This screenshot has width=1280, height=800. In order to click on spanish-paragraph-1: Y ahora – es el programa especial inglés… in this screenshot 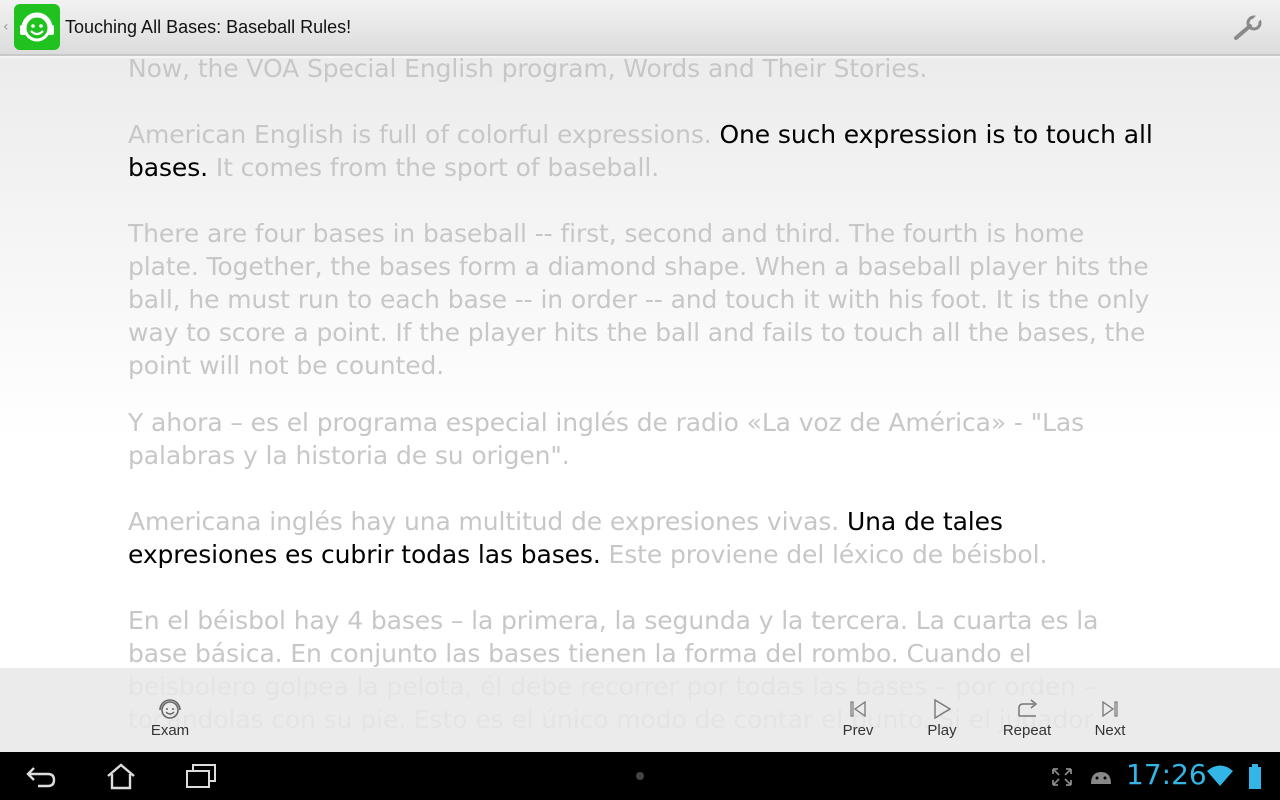, I will do `click(606, 439)`.